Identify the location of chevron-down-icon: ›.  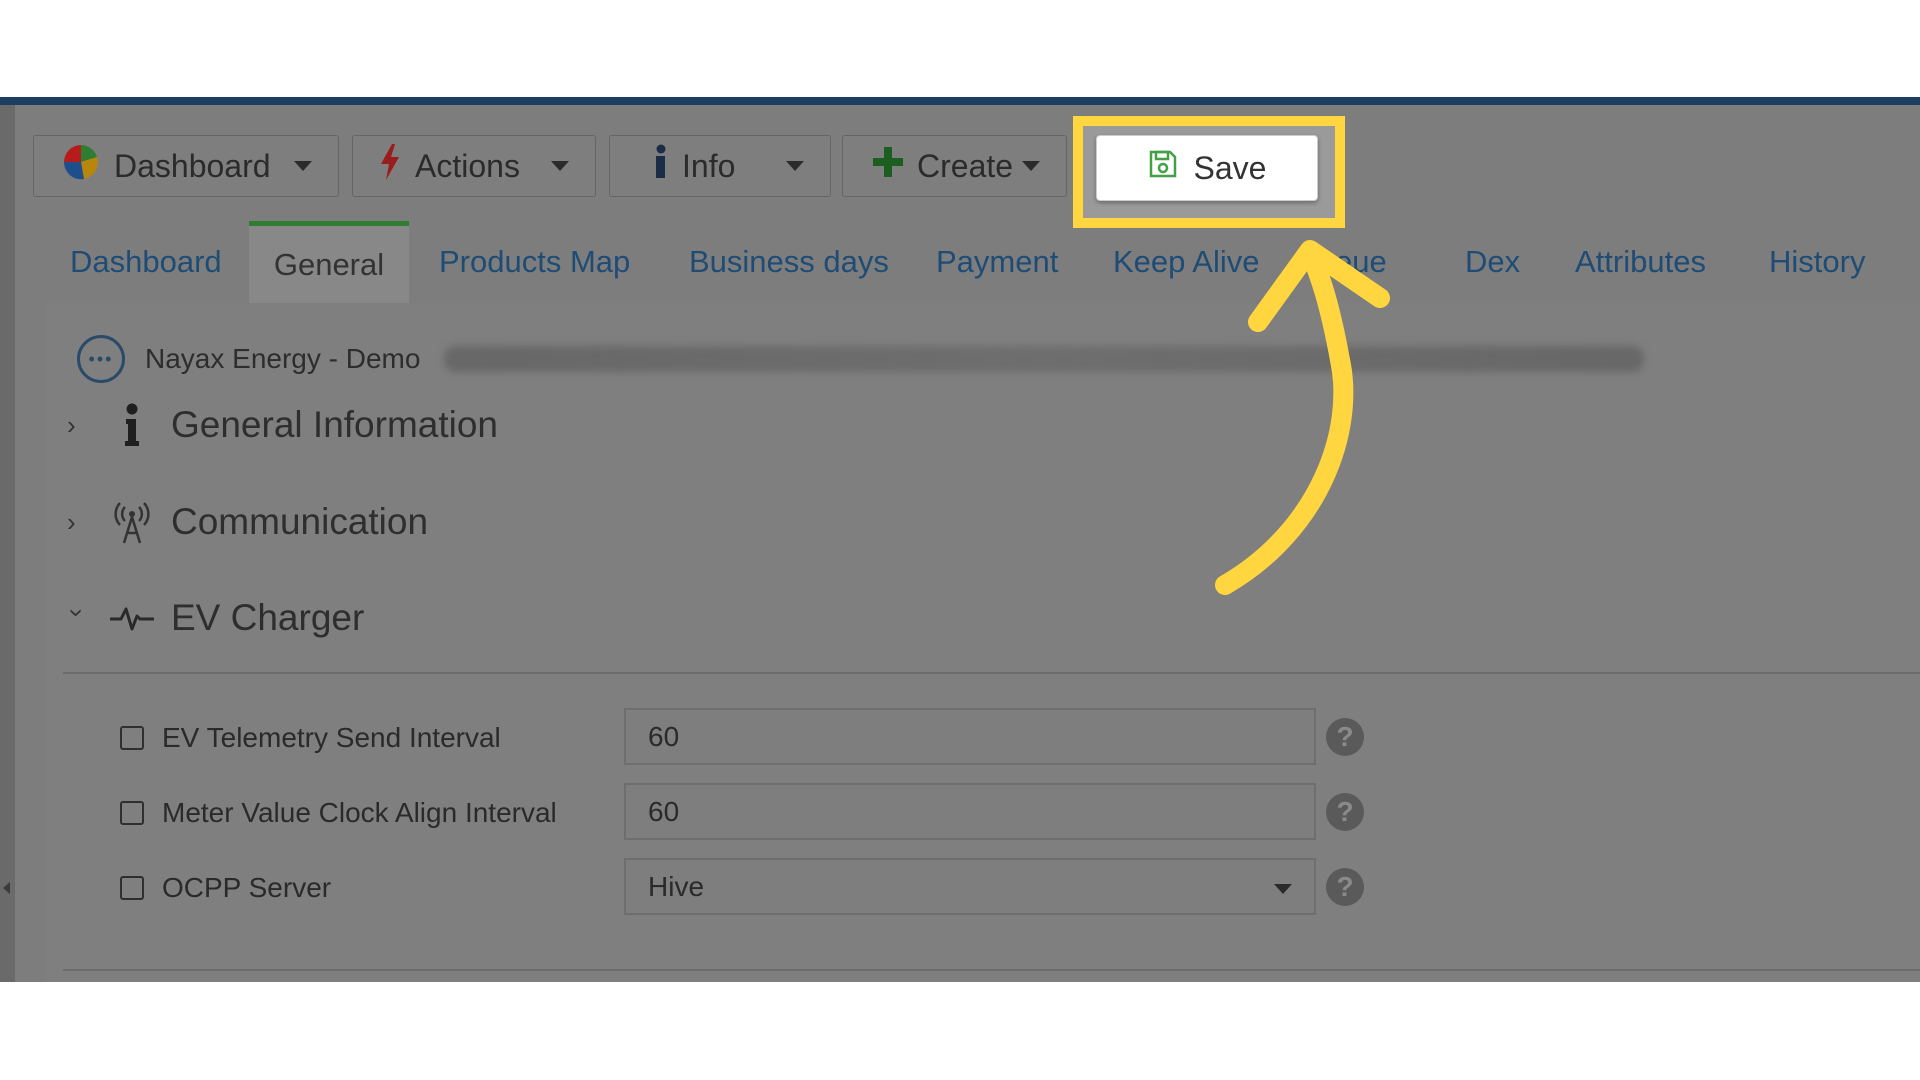
(77, 612).